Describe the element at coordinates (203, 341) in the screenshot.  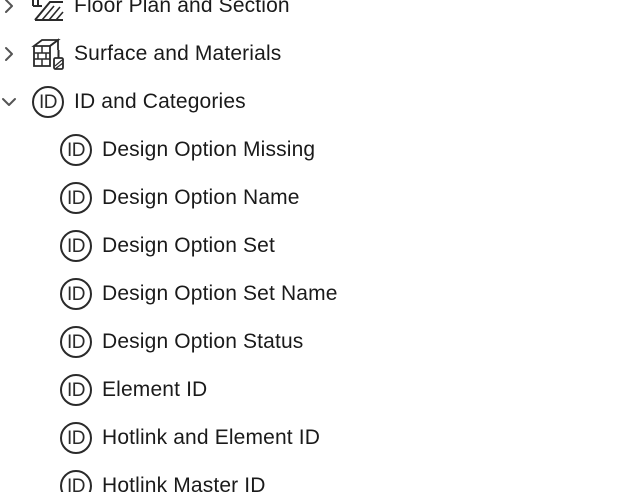
I see `tree-item-label: Design Option Status` at that location.